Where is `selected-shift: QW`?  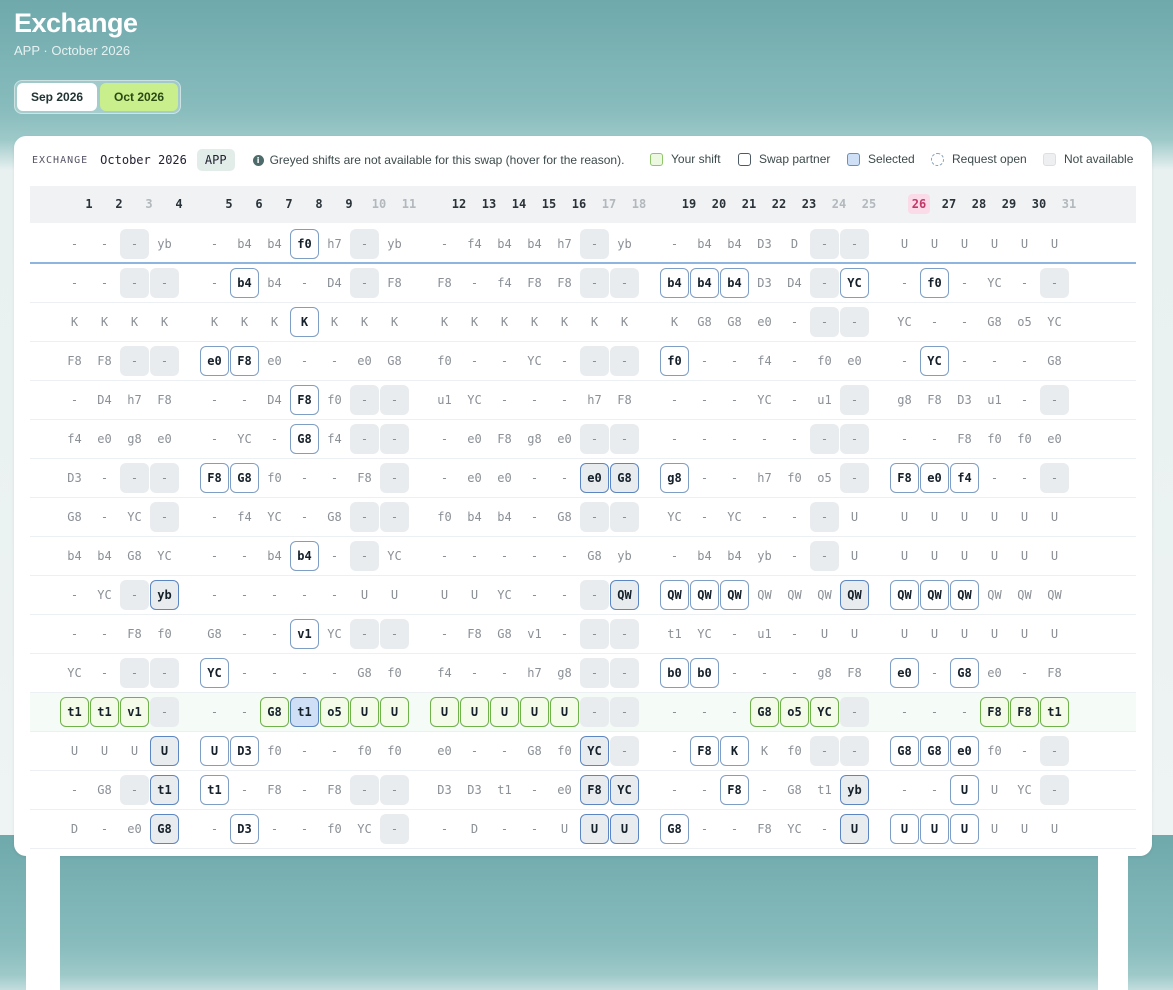
selected-shift: QW is located at coordinates (854, 595).